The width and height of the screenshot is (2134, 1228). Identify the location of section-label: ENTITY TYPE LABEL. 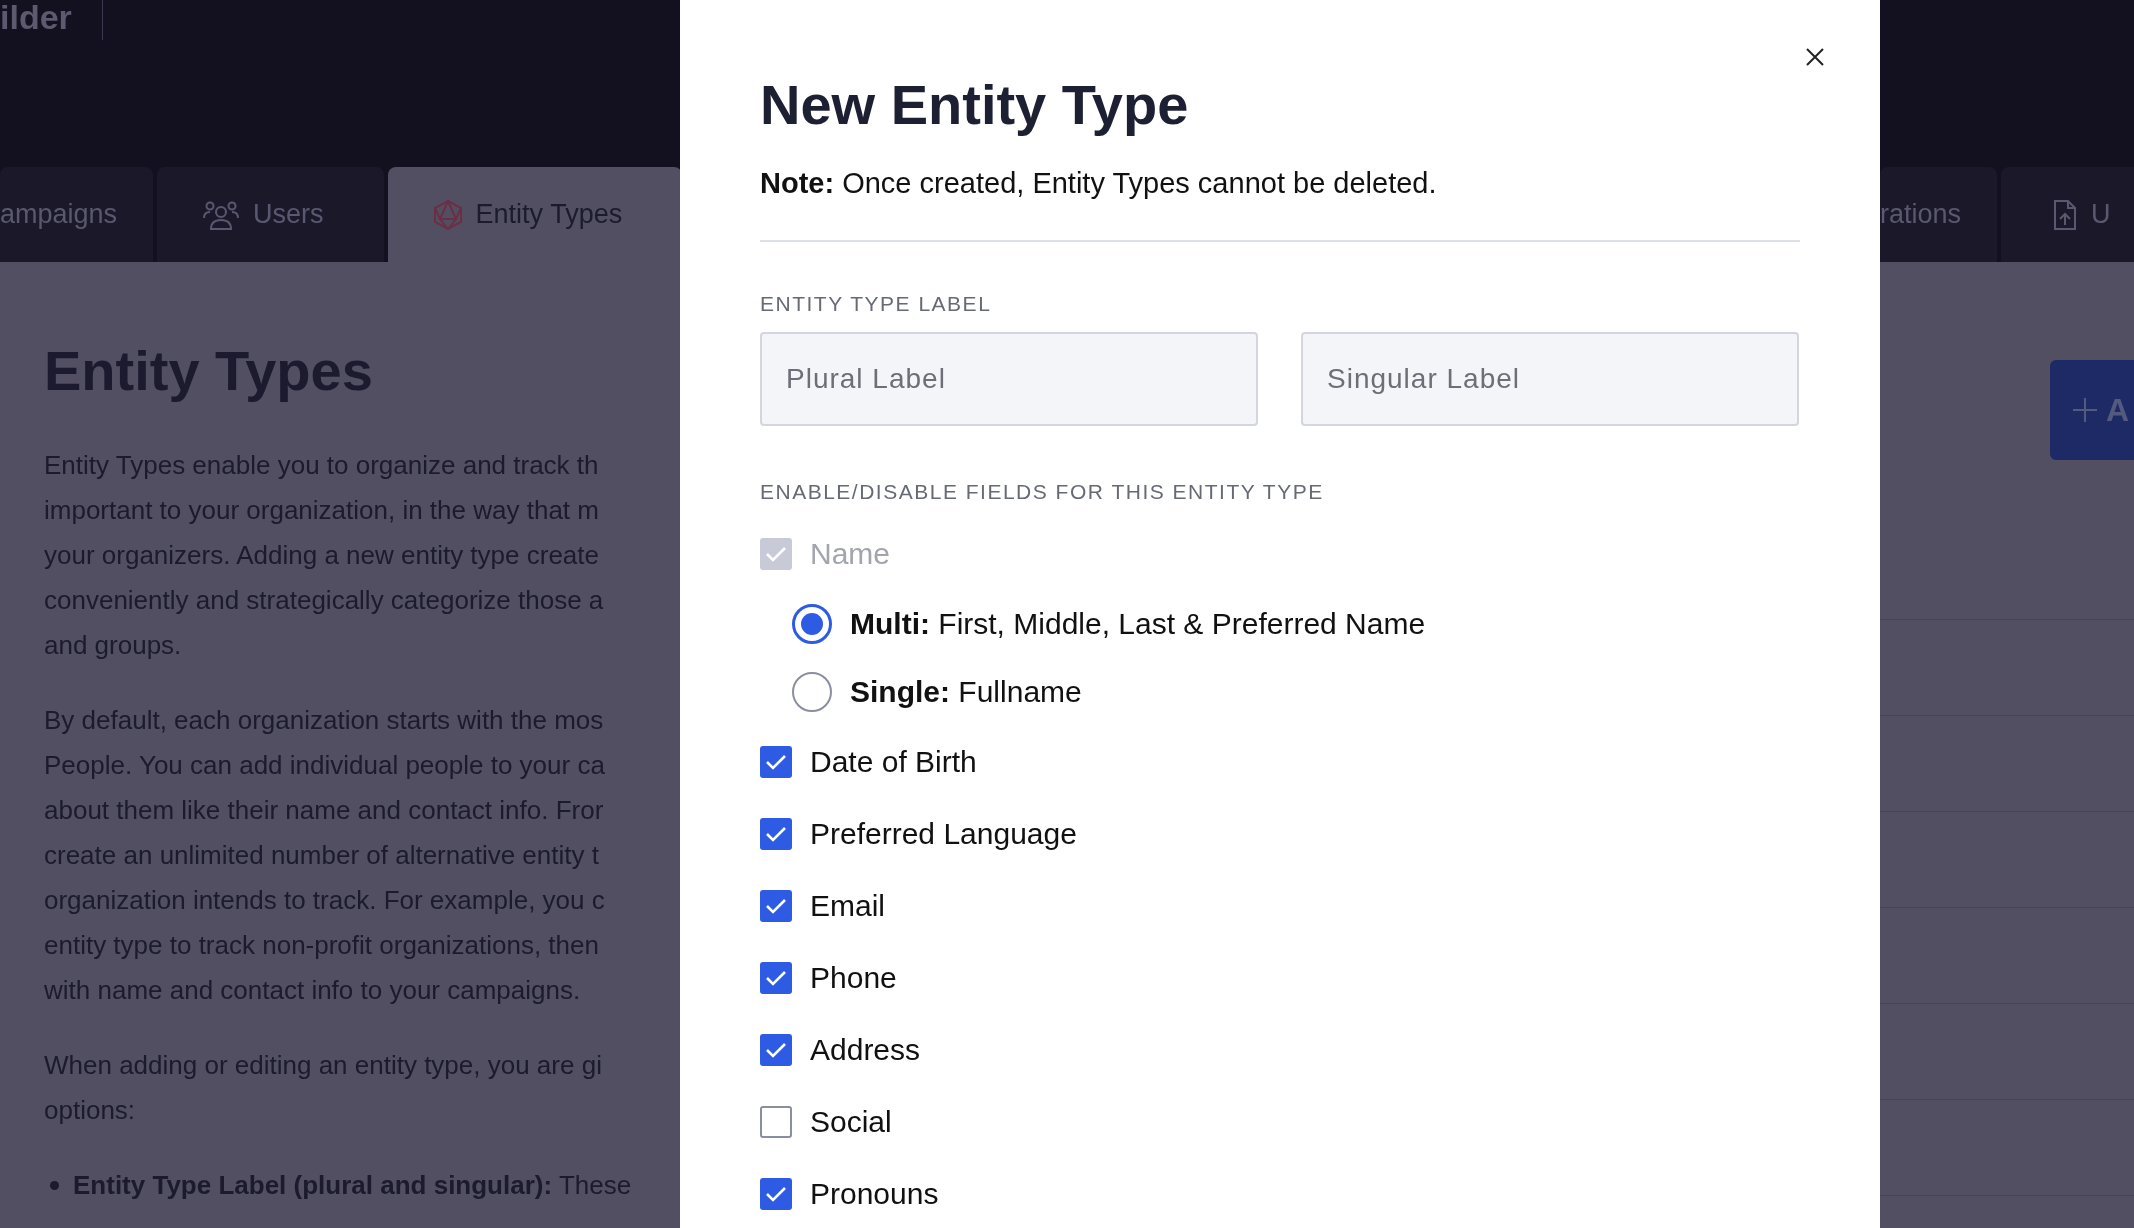
(876, 304).